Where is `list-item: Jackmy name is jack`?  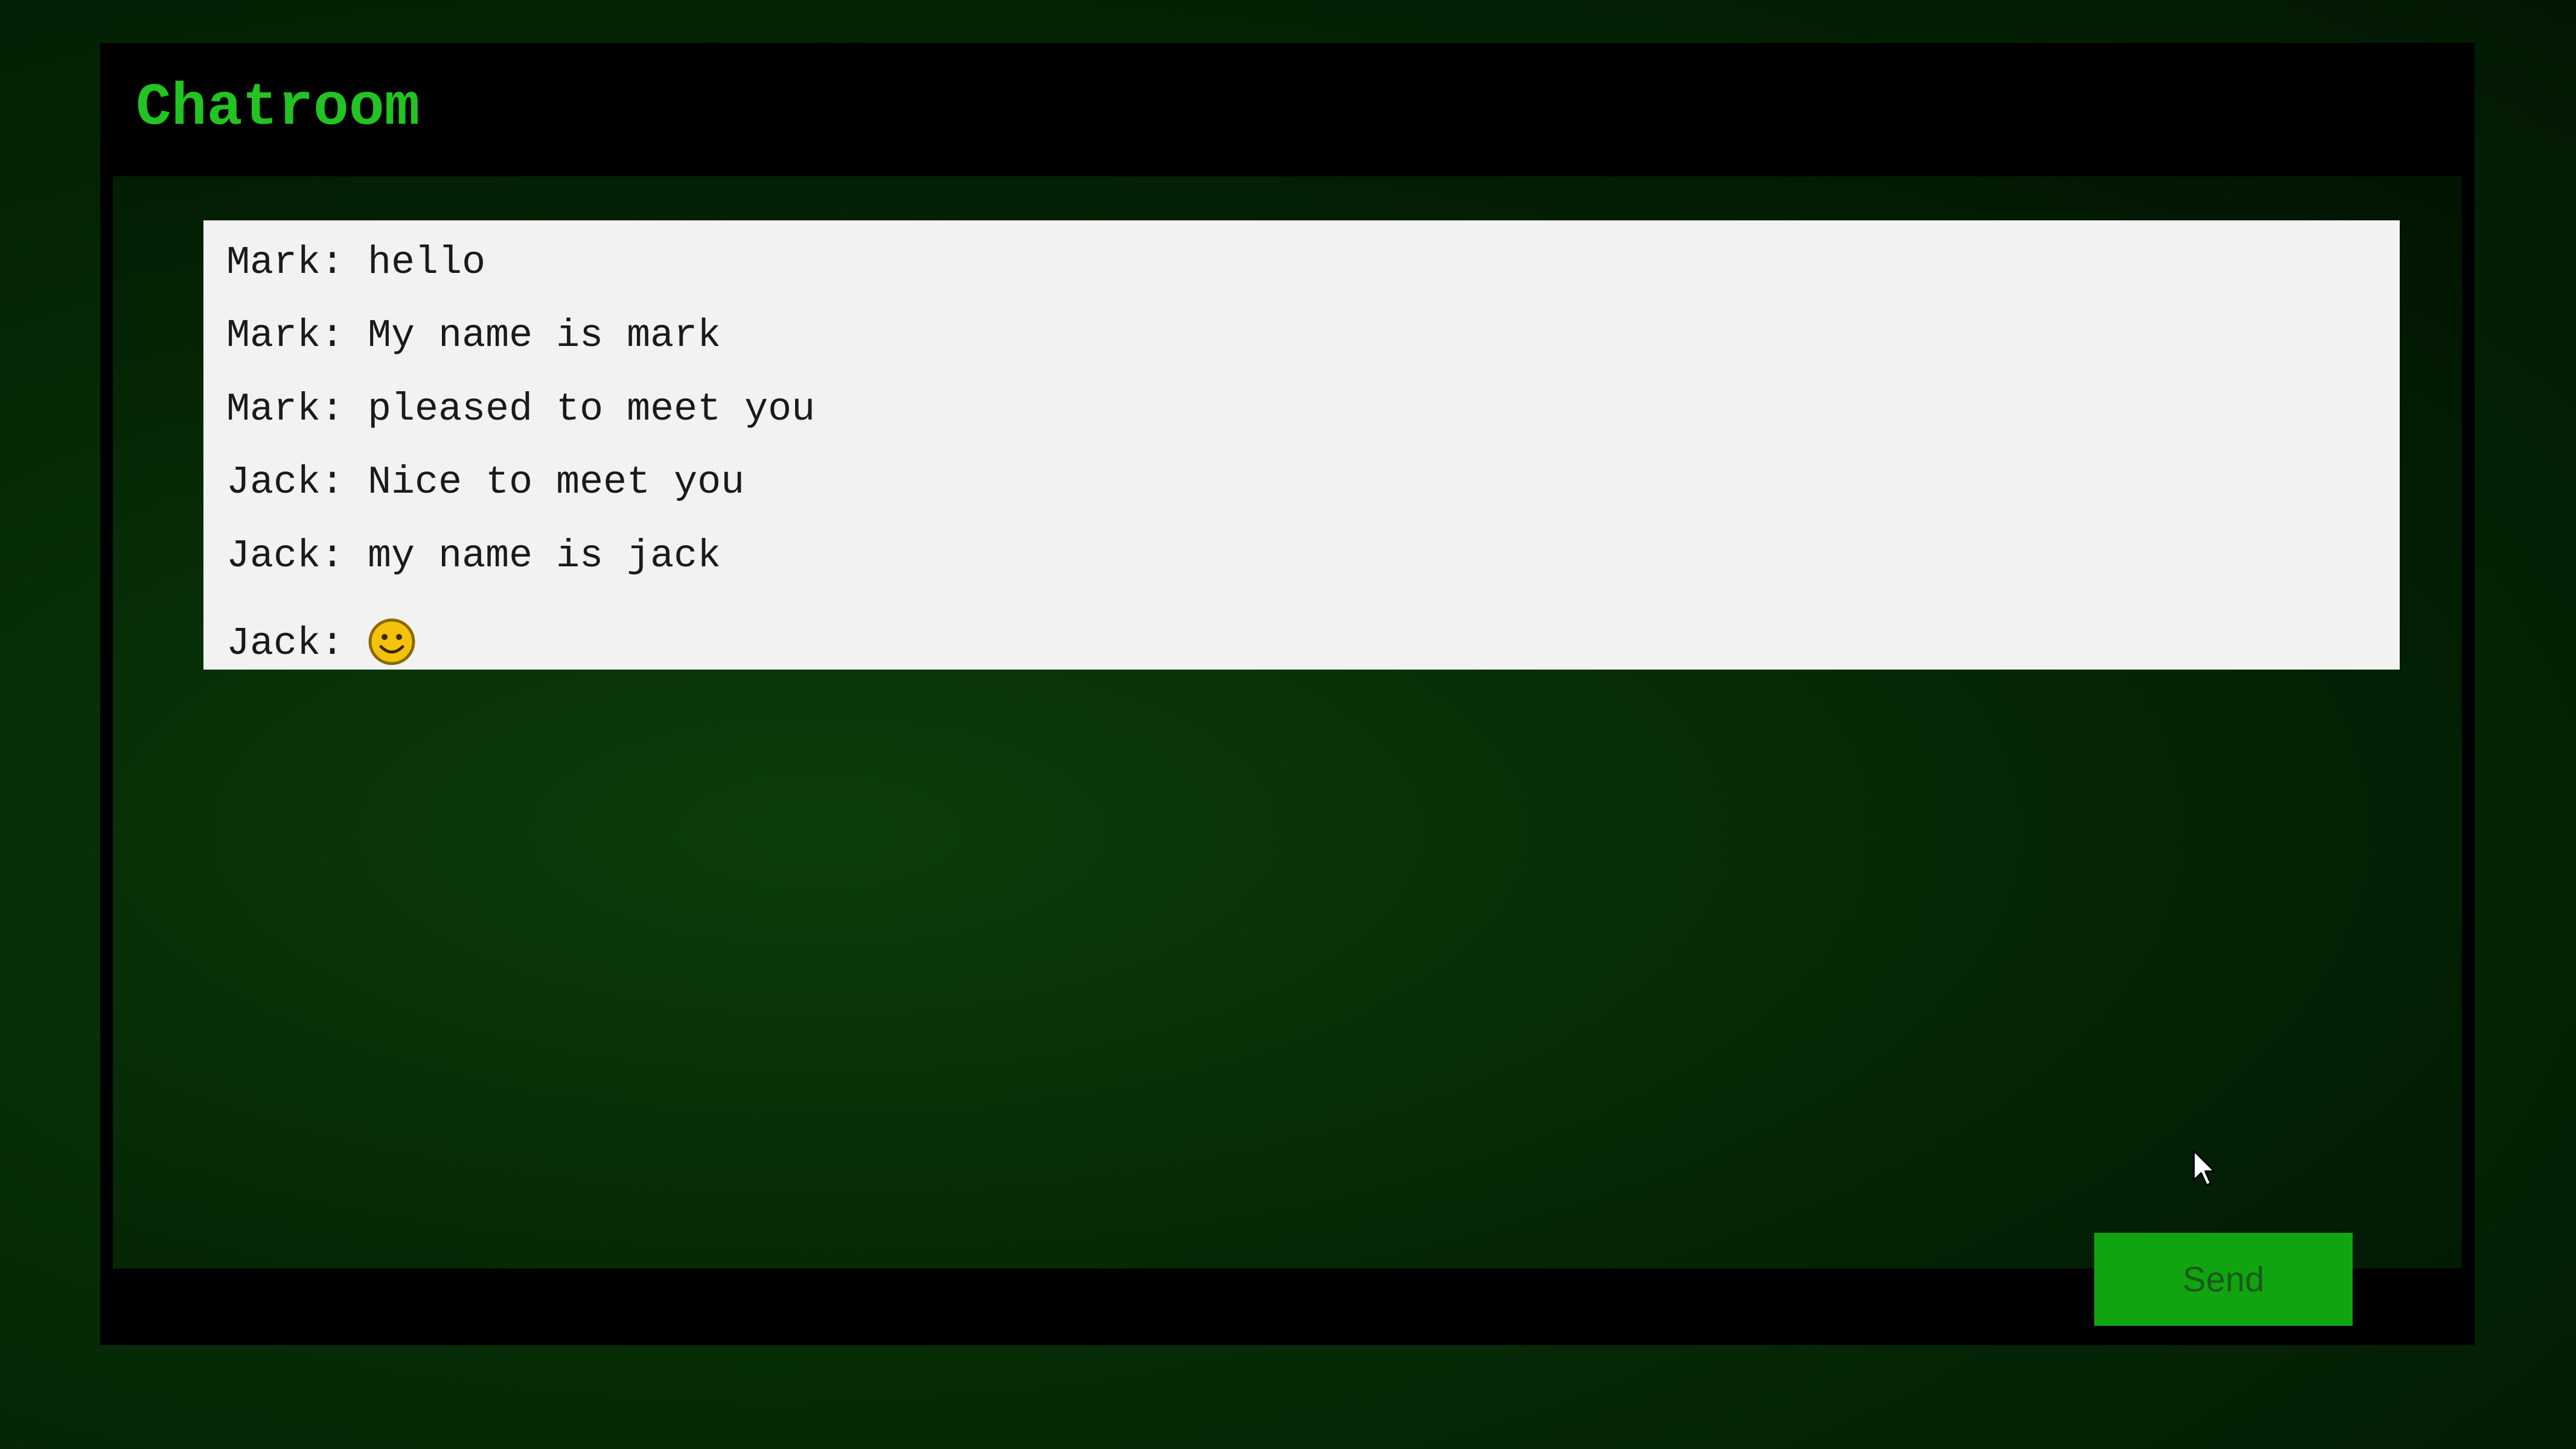
list-item: Jackmy name is jack is located at coordinates (473, 556).